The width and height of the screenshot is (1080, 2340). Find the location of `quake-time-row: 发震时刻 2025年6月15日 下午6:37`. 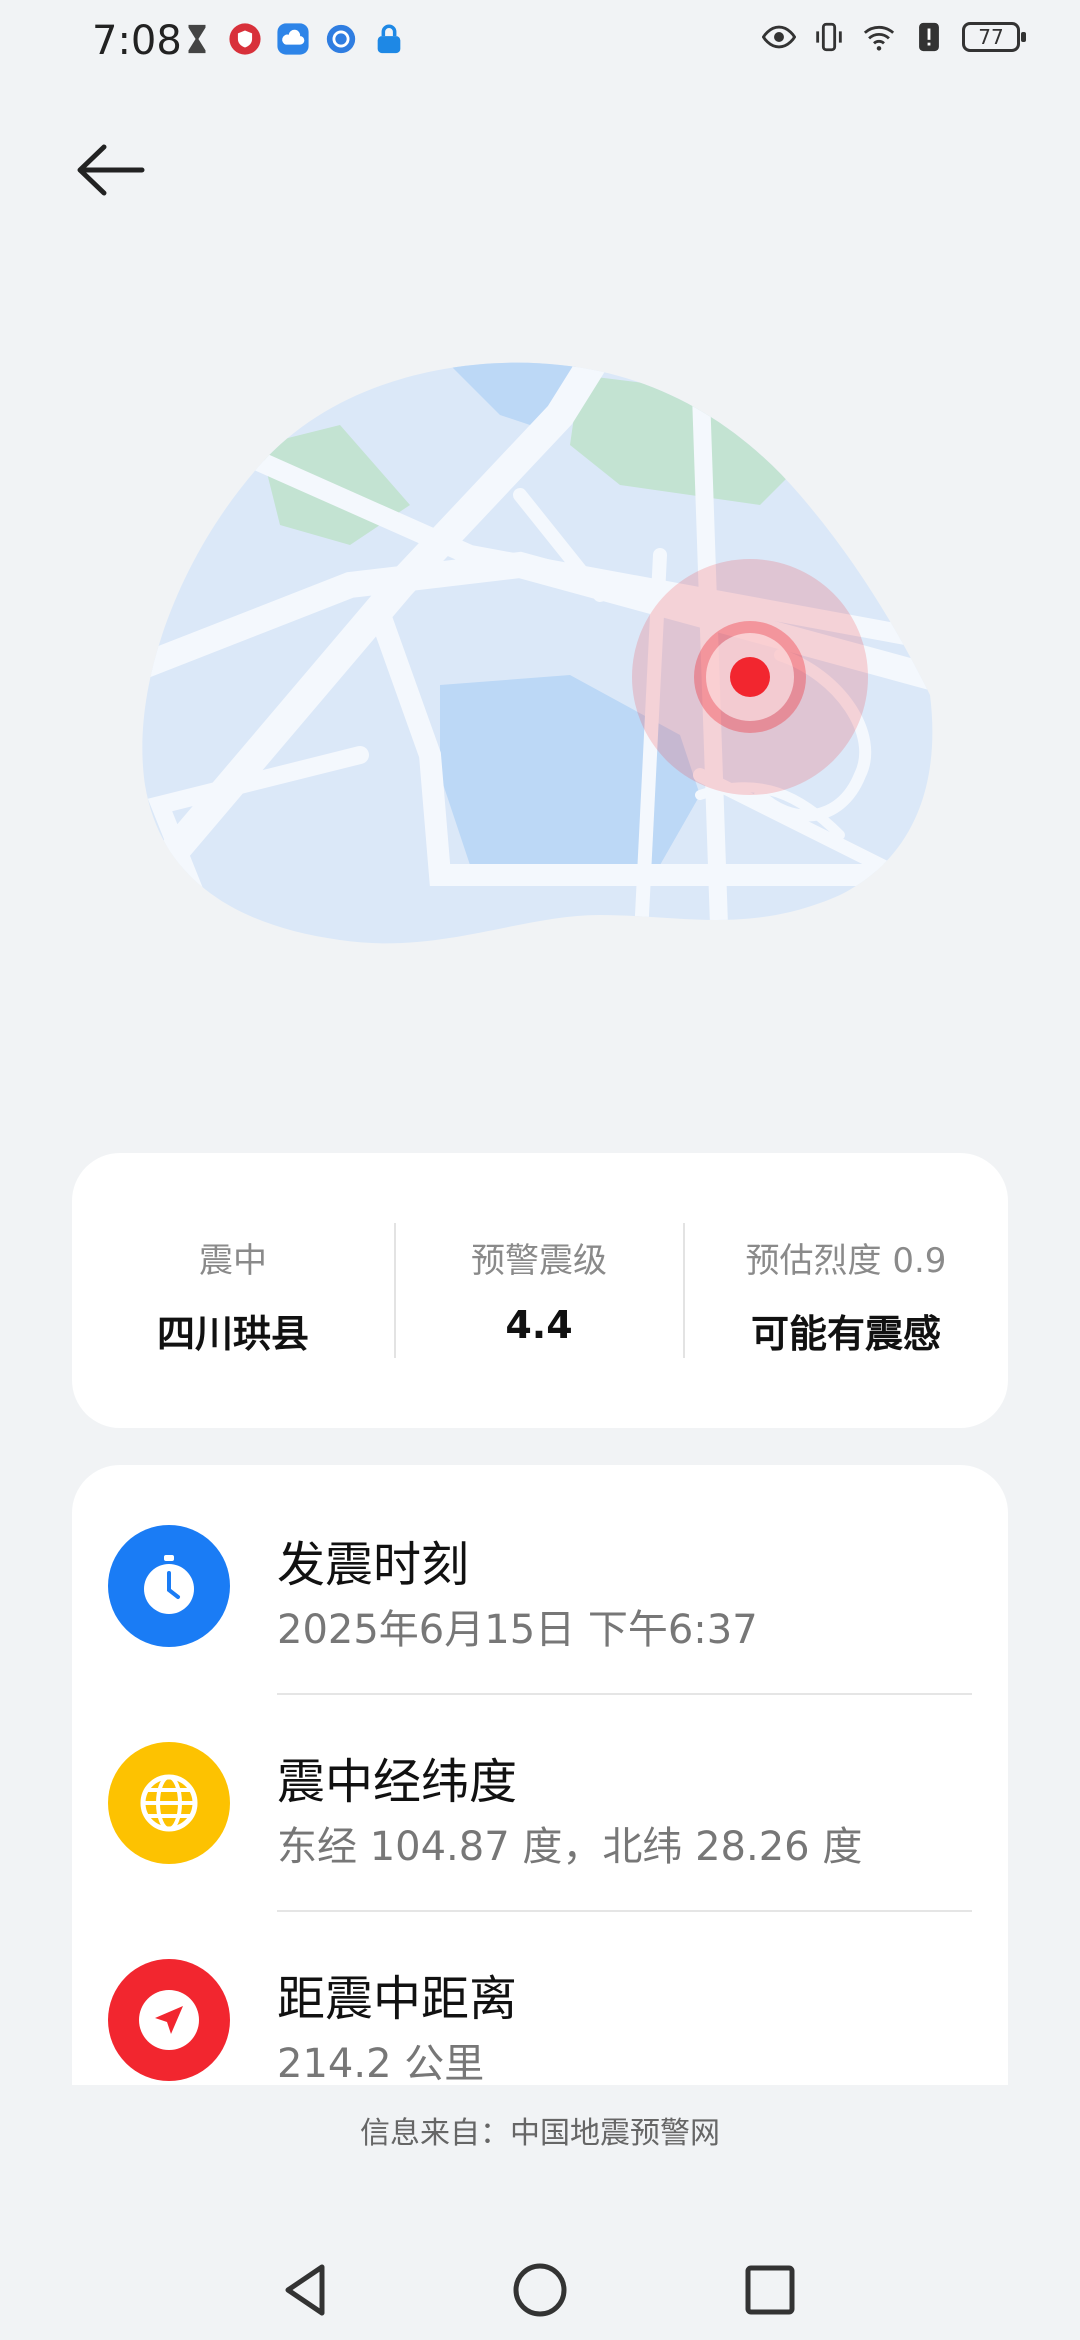

quake-time-row: 发震时刻 2025年6月15日 下午6:37 is located at coordinates (540, 1573).